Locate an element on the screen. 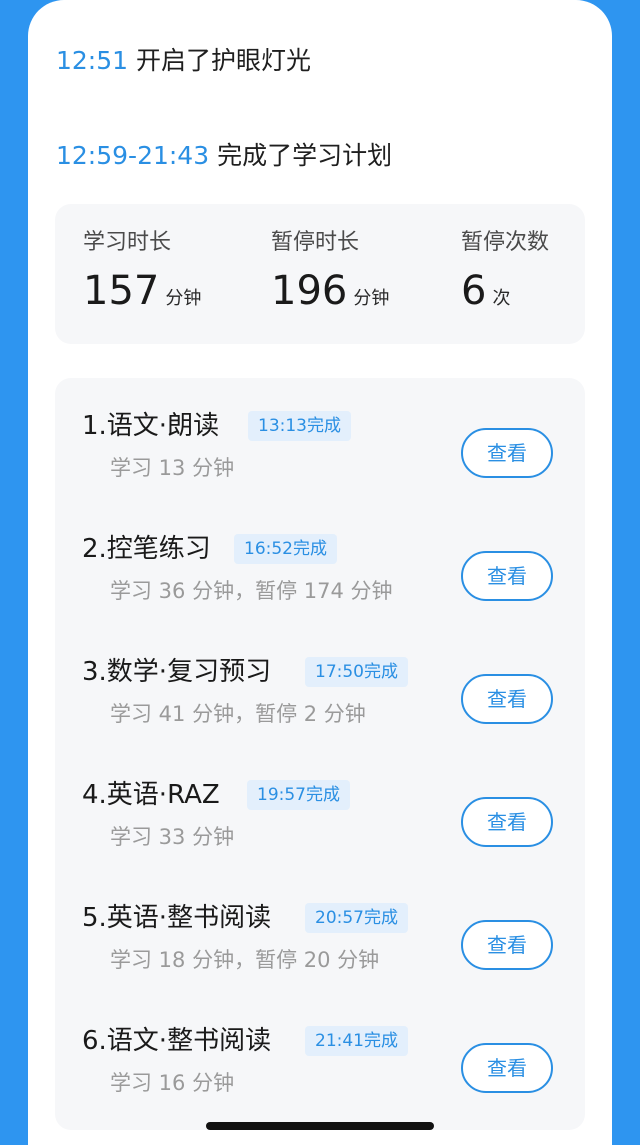  task-completed-badge: 19:57完成 is located at coordinates (298, 795).